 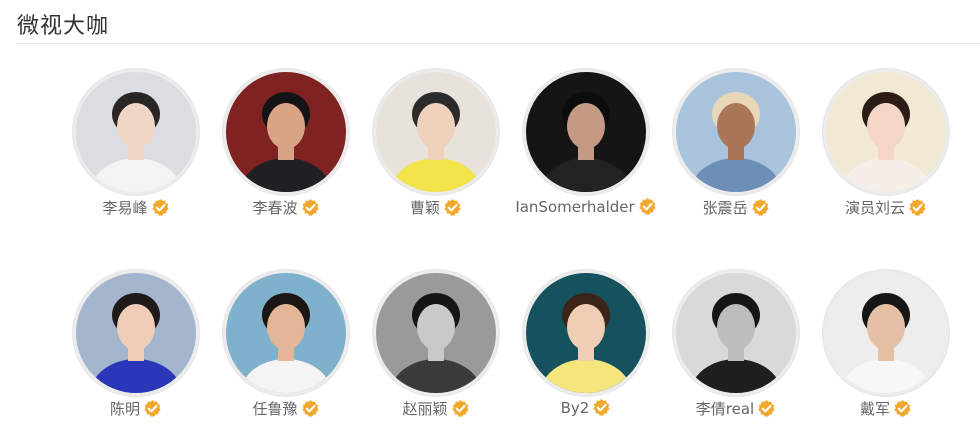 What do you see at coordinates (274, 408) in the screenshot?
I see `celebrity-name: 任鲁豫` at bounding box center [274, 408].